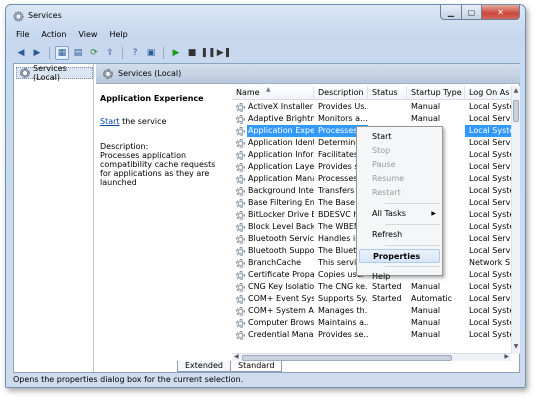 The image size is (539, 405). Describe the element at coordinates (53, 35) in the screenshot. I see `menu-action: Action` at that location.